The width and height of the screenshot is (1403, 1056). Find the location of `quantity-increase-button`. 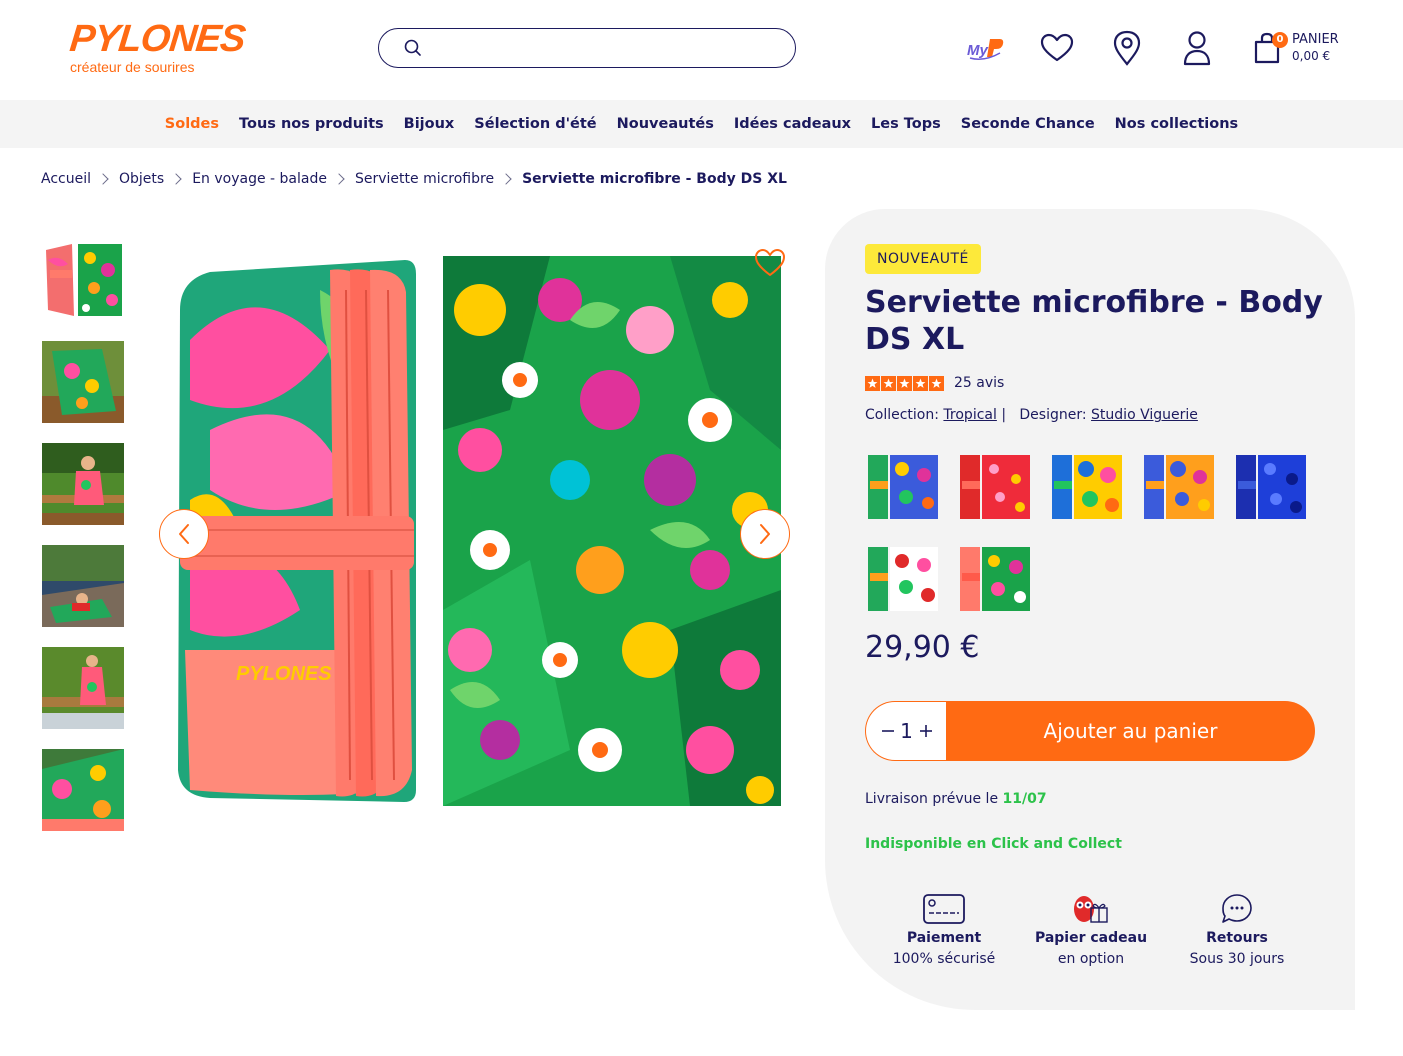

quantity-increase-button is located at coordinates (926, 731).